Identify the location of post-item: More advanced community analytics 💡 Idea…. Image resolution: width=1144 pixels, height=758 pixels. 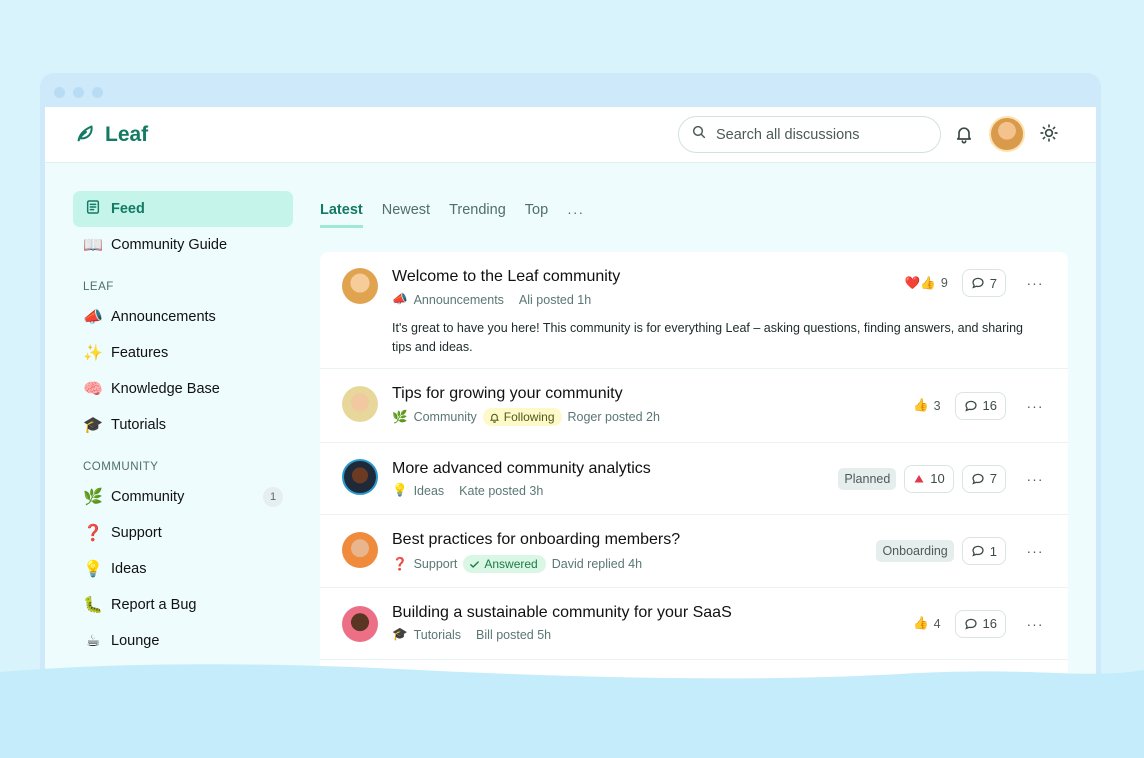
(694, 479).